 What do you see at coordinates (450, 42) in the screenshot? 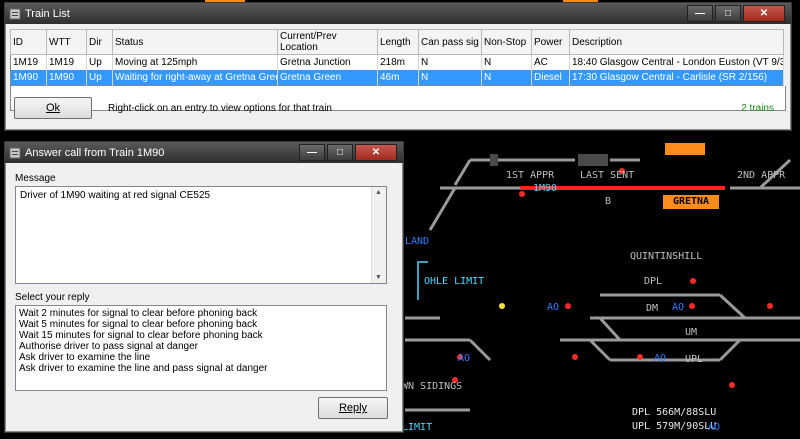
I see `column-header-can-pass: Can pass sig` at bounding box center [450, 42].